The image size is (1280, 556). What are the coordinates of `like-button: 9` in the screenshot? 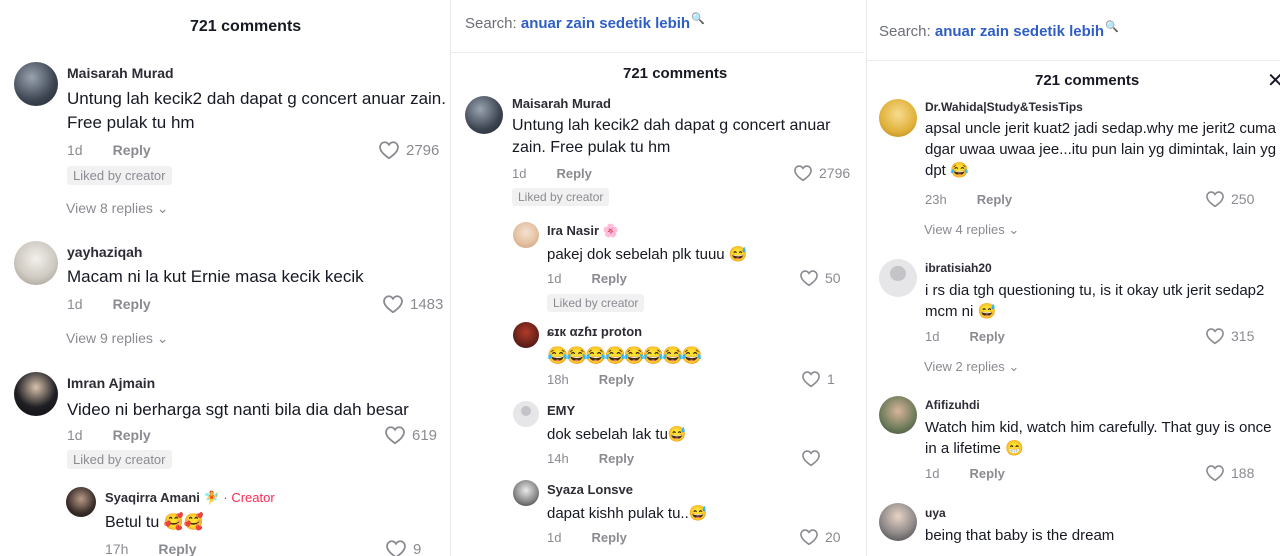 It's located at (403, 547).